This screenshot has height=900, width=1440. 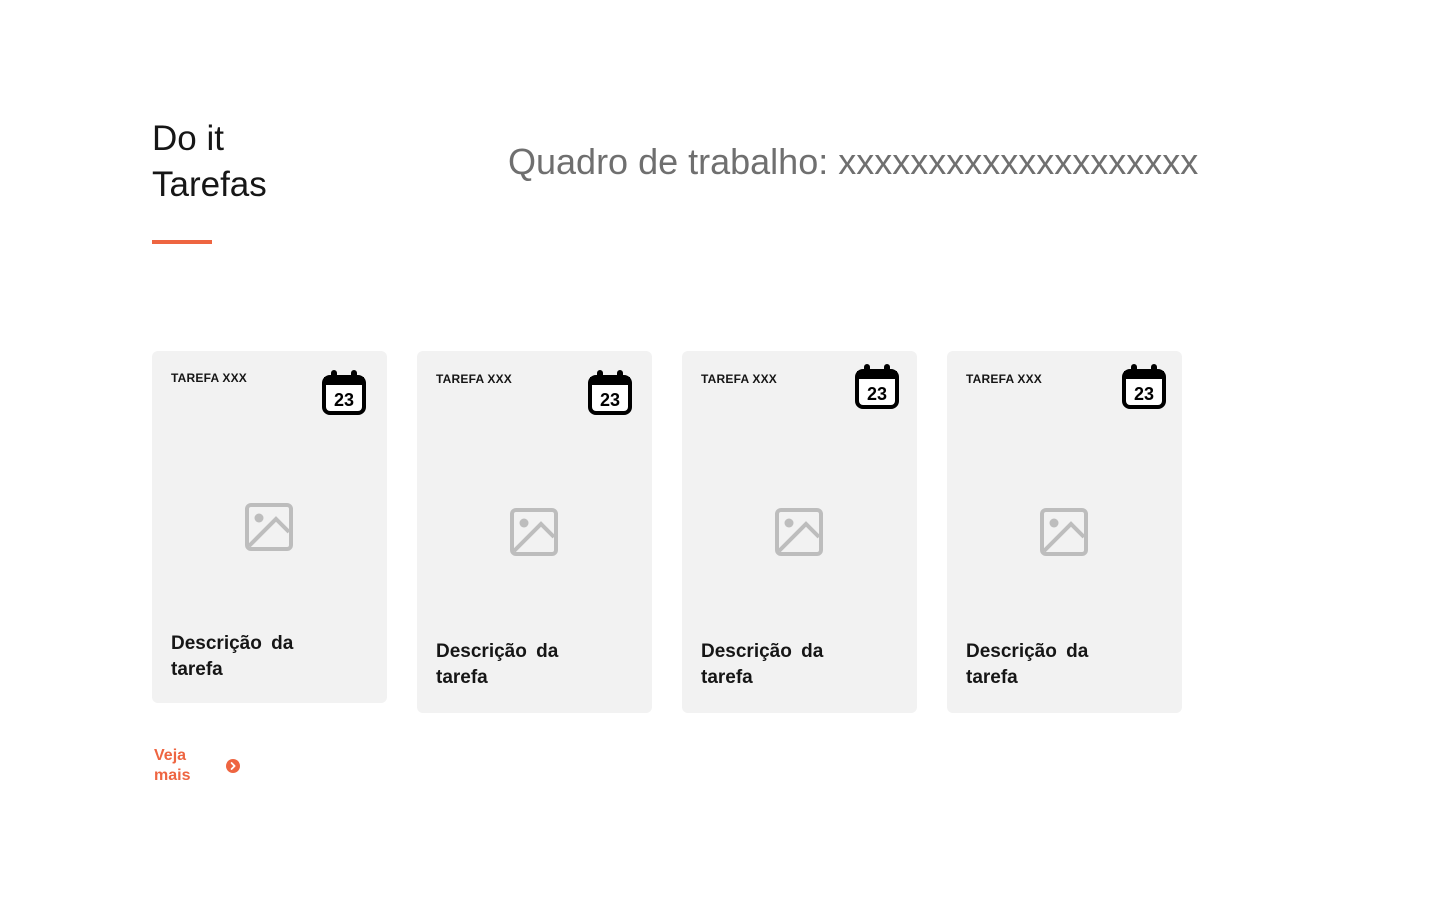 I want to click on see-more-label: Veja mais, so click(x=182, y=766).